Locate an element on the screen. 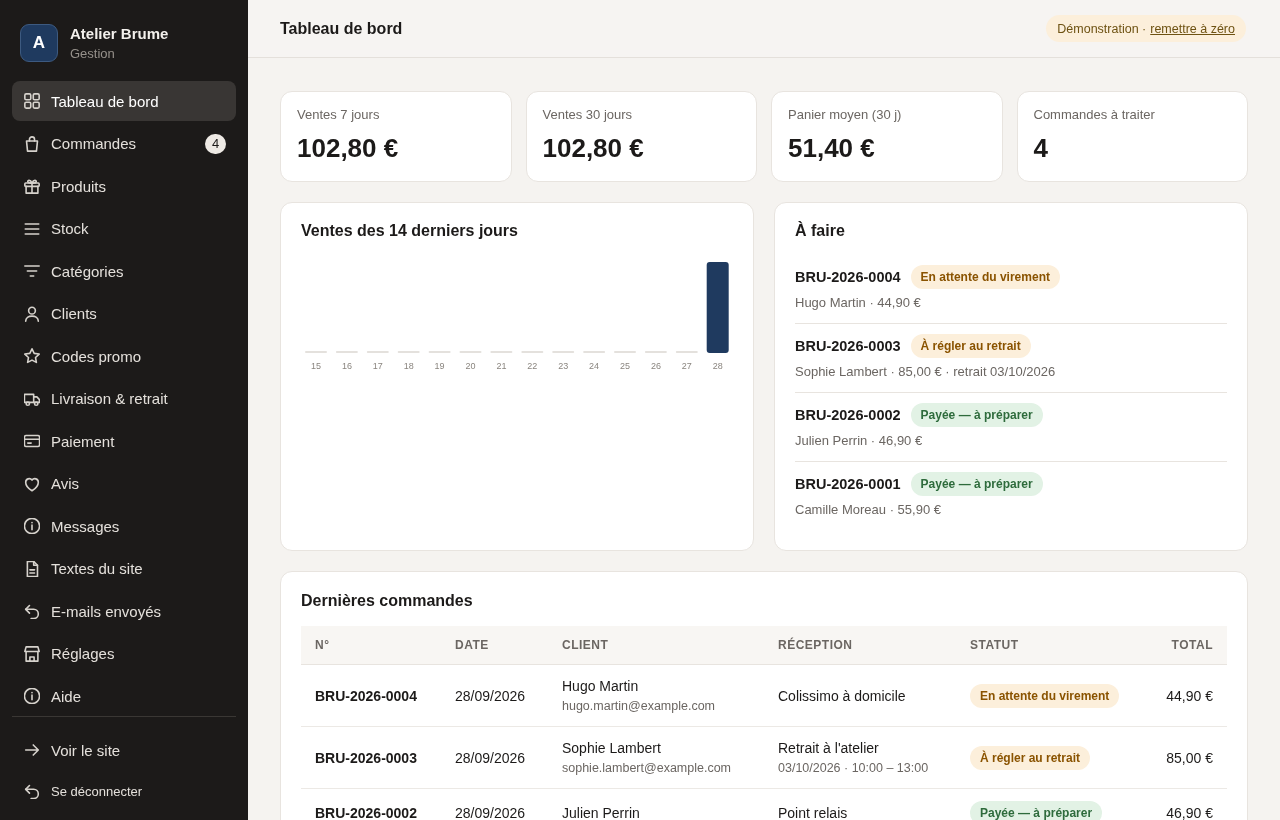 The height and width of the screenshot is (820, 1280). client-email: sophie.lambert@example.com is located at coordinates (647, 768).